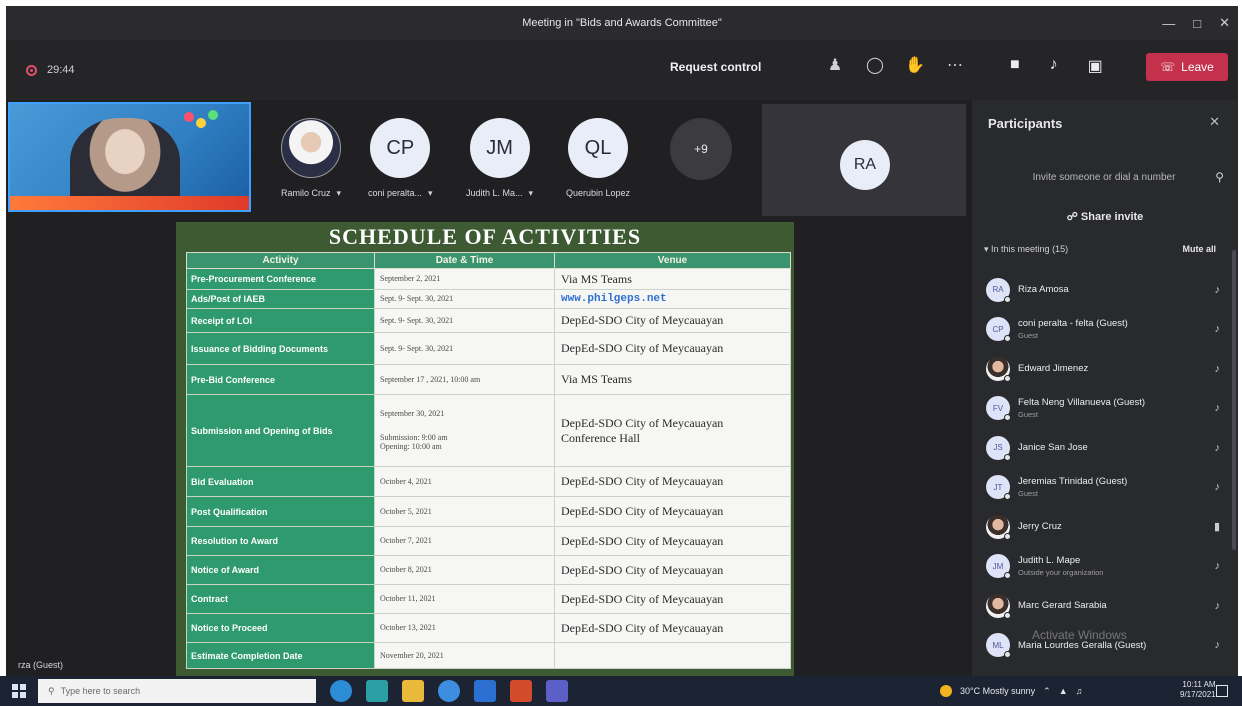  I want to click on stage-participant: CP coni peralta... ▾, so click(400, 158).